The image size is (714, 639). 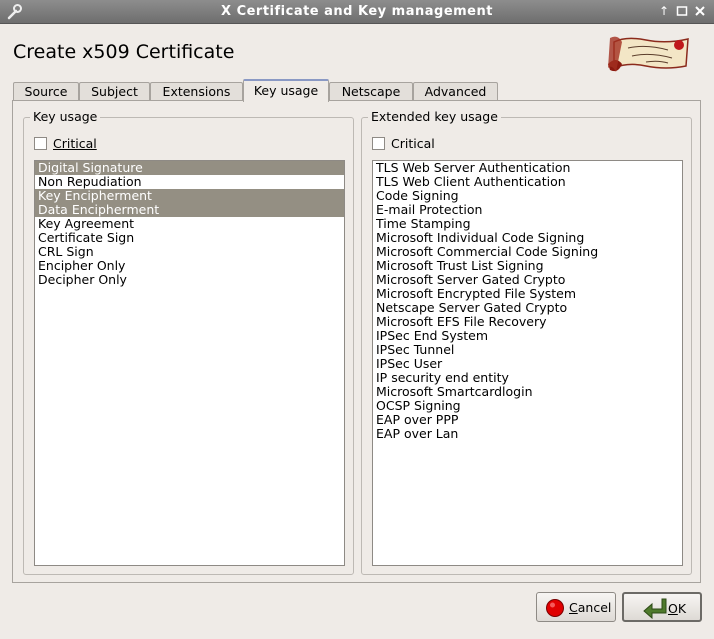 I want to click on list-item: Microsoft Trust List Signing, so click(x=527, y=266).